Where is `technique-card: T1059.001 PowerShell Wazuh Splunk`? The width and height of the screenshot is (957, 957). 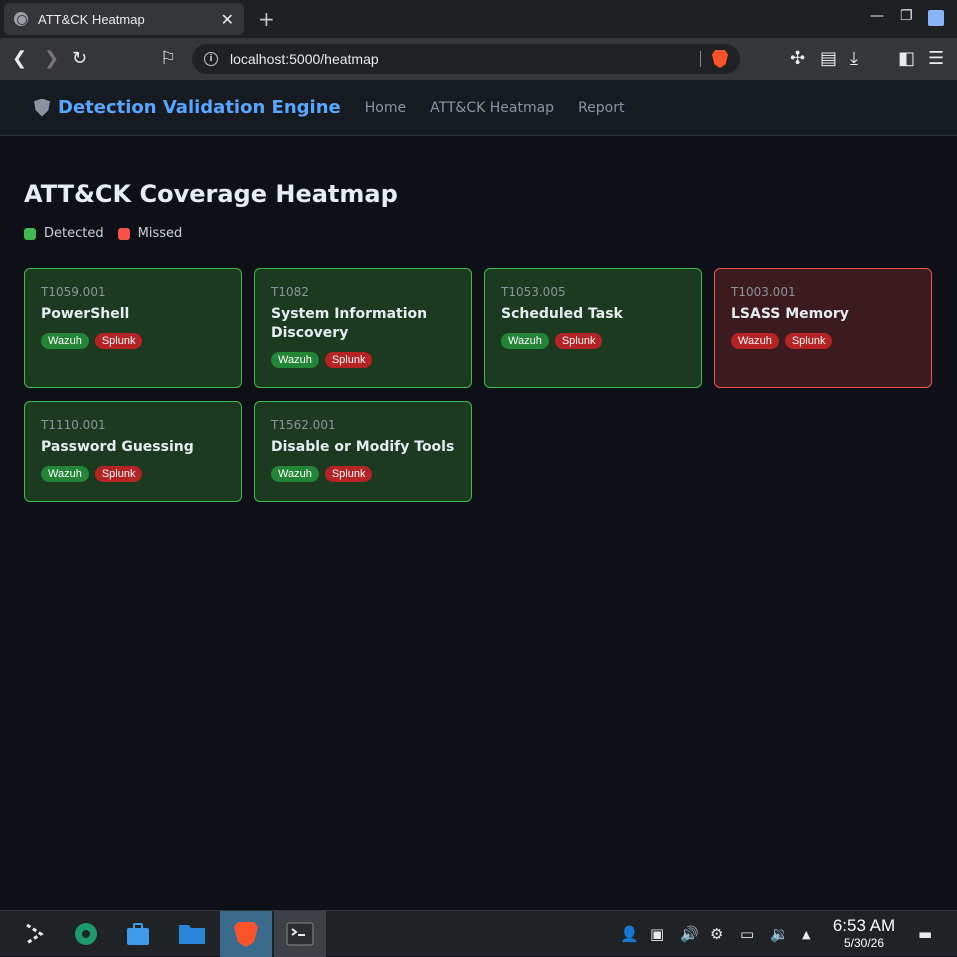 technique-card: T1059.001 PowerShell Wazuh Splunk is located at coordinates (133, 328).